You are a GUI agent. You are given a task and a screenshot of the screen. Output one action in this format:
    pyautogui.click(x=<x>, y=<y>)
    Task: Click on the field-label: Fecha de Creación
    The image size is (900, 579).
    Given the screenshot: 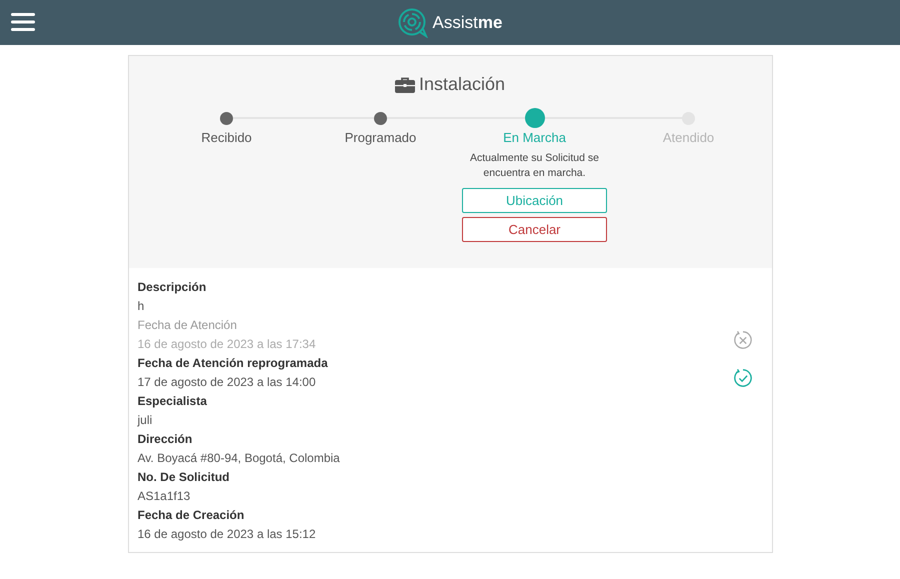 What is the action you would take?
    pyautogui.click(x=192, y=515)
    